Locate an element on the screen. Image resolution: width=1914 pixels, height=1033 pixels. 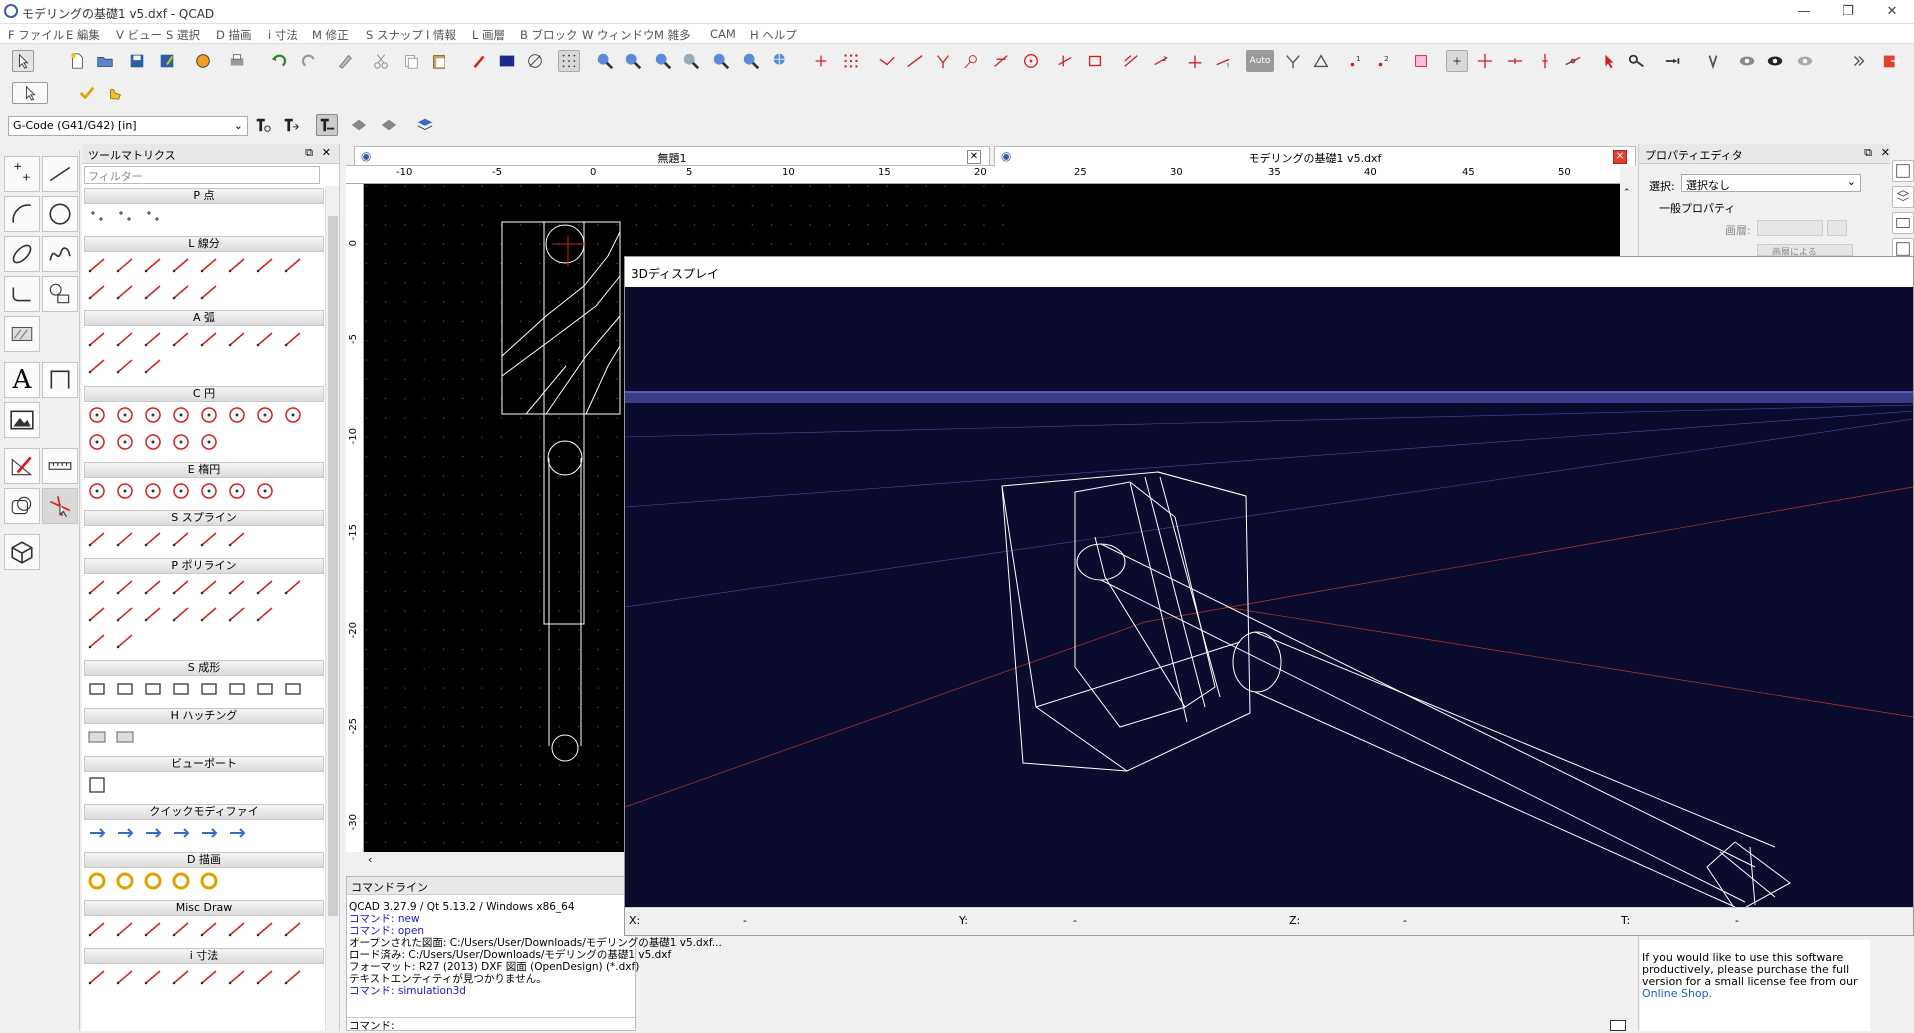
point-tool-3-button is located at coordinates (153, 217).